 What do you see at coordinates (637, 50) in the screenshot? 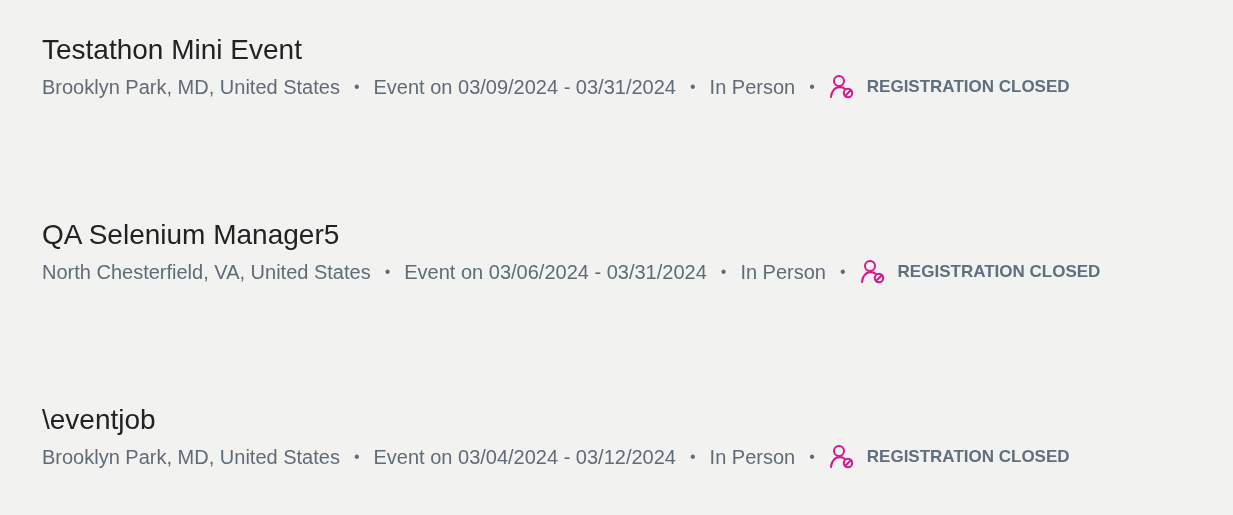
I see `event-title: Testathon Mini Event` at bounding box center [637, 50].